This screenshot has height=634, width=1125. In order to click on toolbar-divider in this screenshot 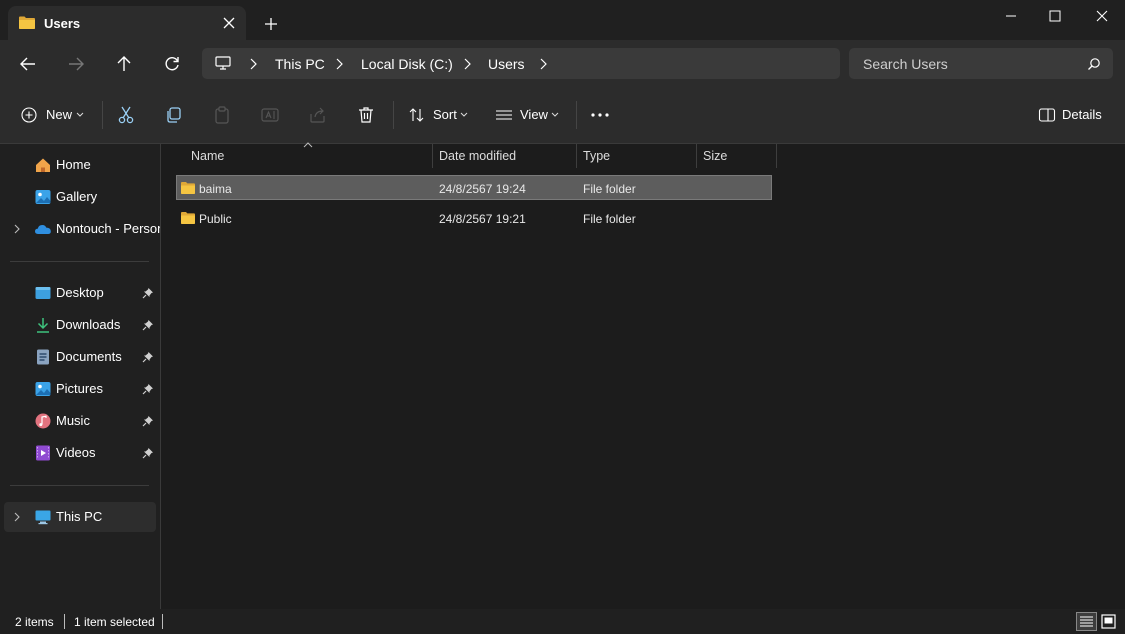, I will do `click(393, 115)`.